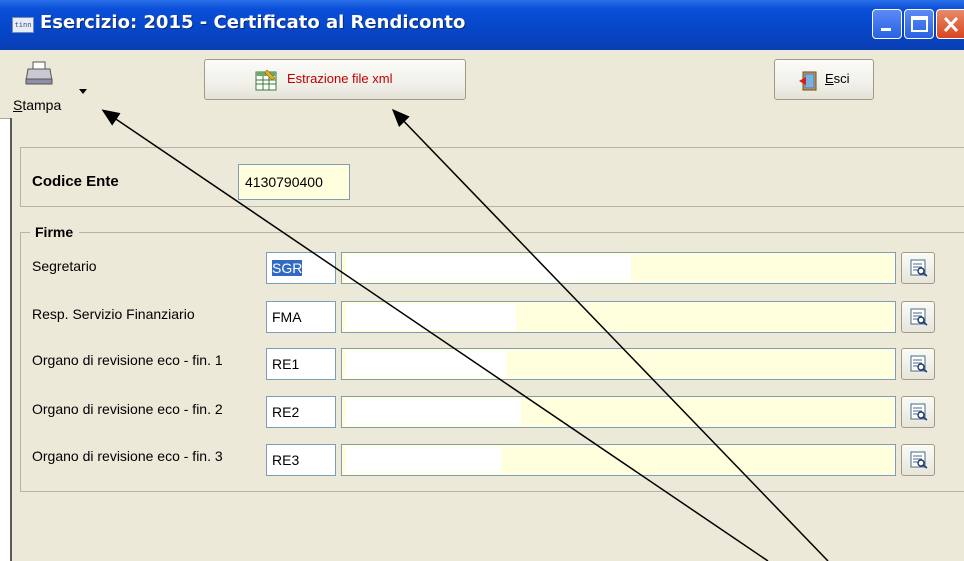 The width and height of the screenshot is (964, 561). I want to click on maximize-icon, so click(919, 24).